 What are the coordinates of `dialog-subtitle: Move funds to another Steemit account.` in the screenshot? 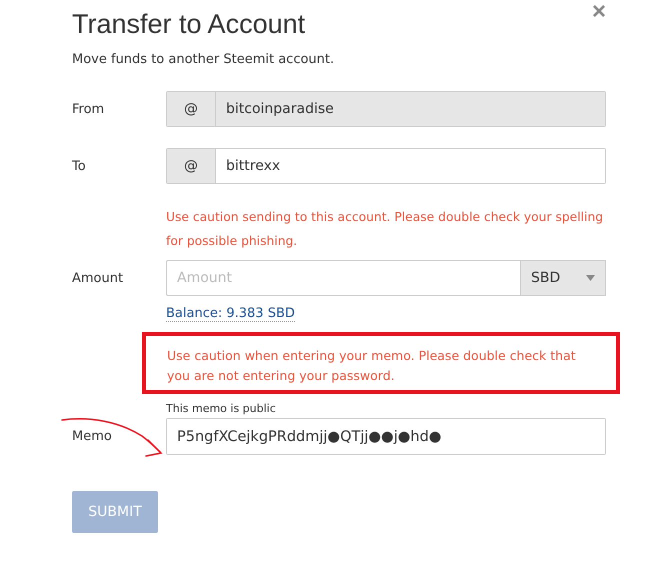 It's located at (204, 59).